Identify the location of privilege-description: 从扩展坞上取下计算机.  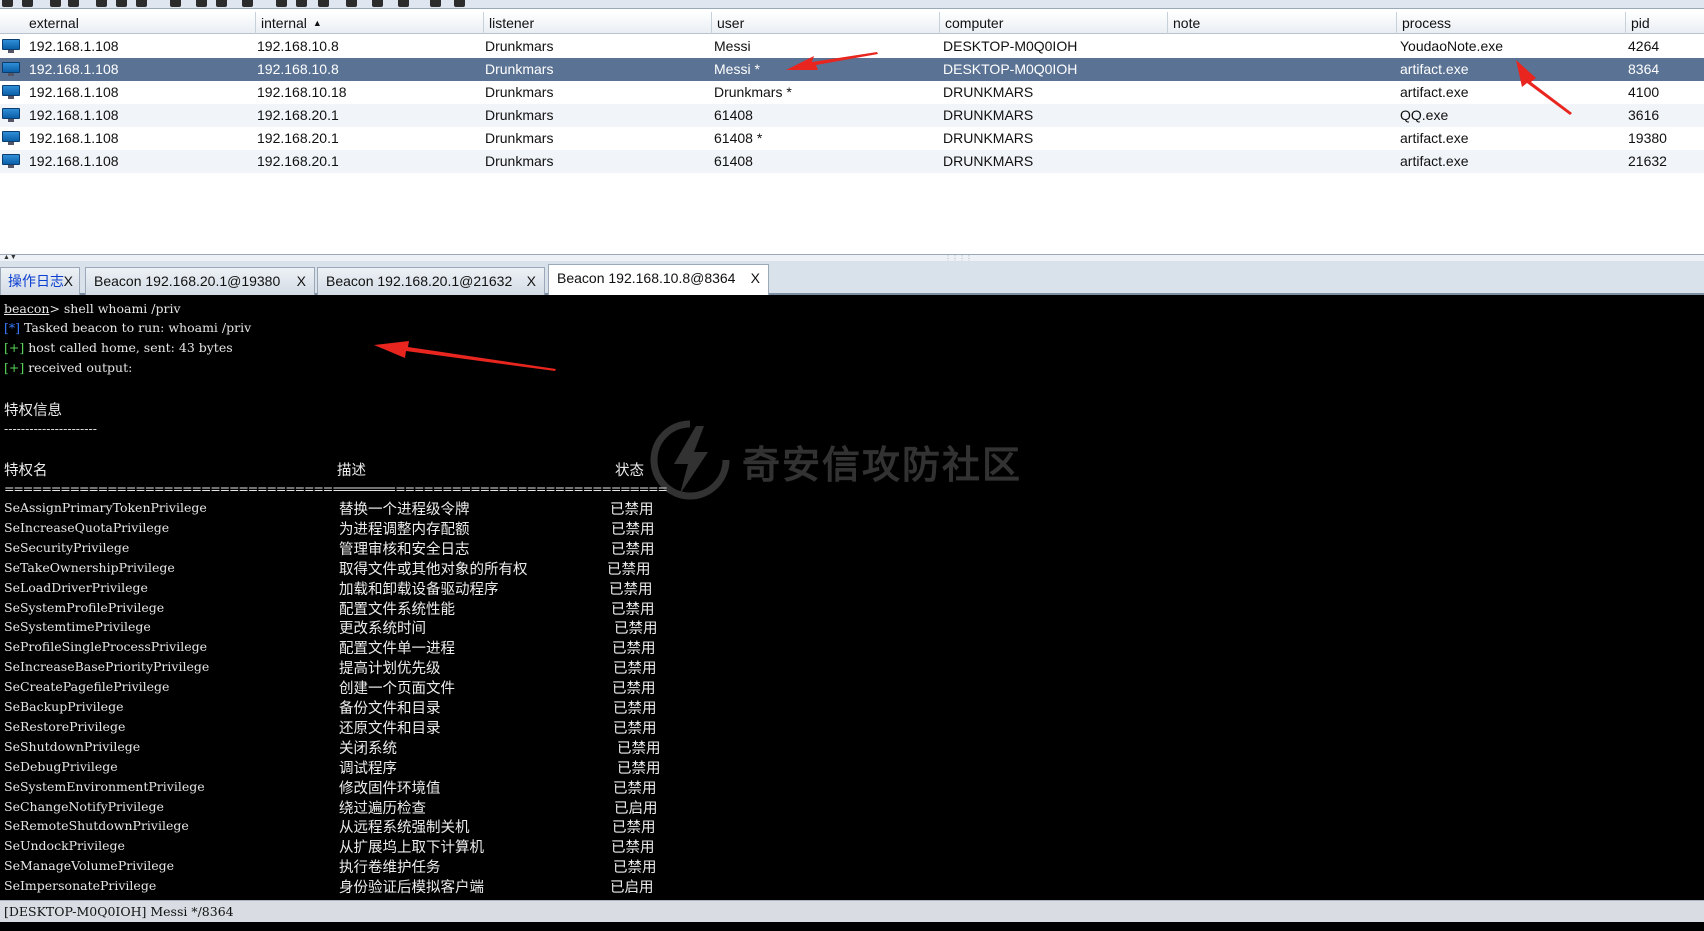
(411, 848).